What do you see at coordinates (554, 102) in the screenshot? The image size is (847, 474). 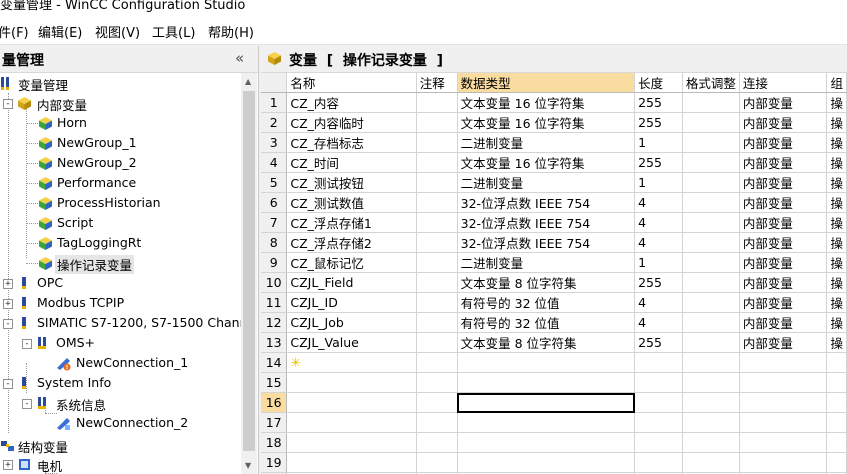 I see `table-row: 1 CZ_内容 文本变量 16 位字符集 255 内部变量操` at bounding box center [554, 102].